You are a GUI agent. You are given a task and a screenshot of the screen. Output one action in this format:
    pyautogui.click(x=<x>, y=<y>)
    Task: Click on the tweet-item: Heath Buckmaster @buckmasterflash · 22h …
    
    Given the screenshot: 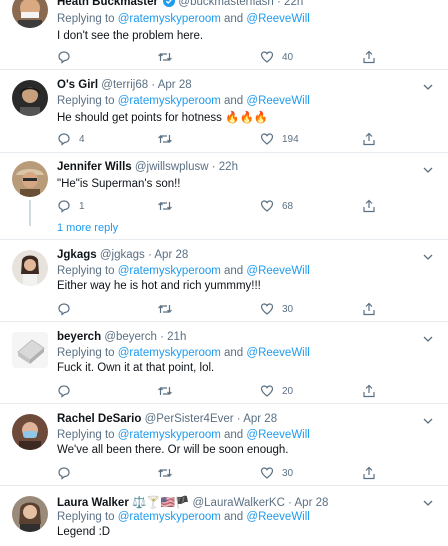 What is the action you would take?
    pyautogui.click(x=224, y=35)
    